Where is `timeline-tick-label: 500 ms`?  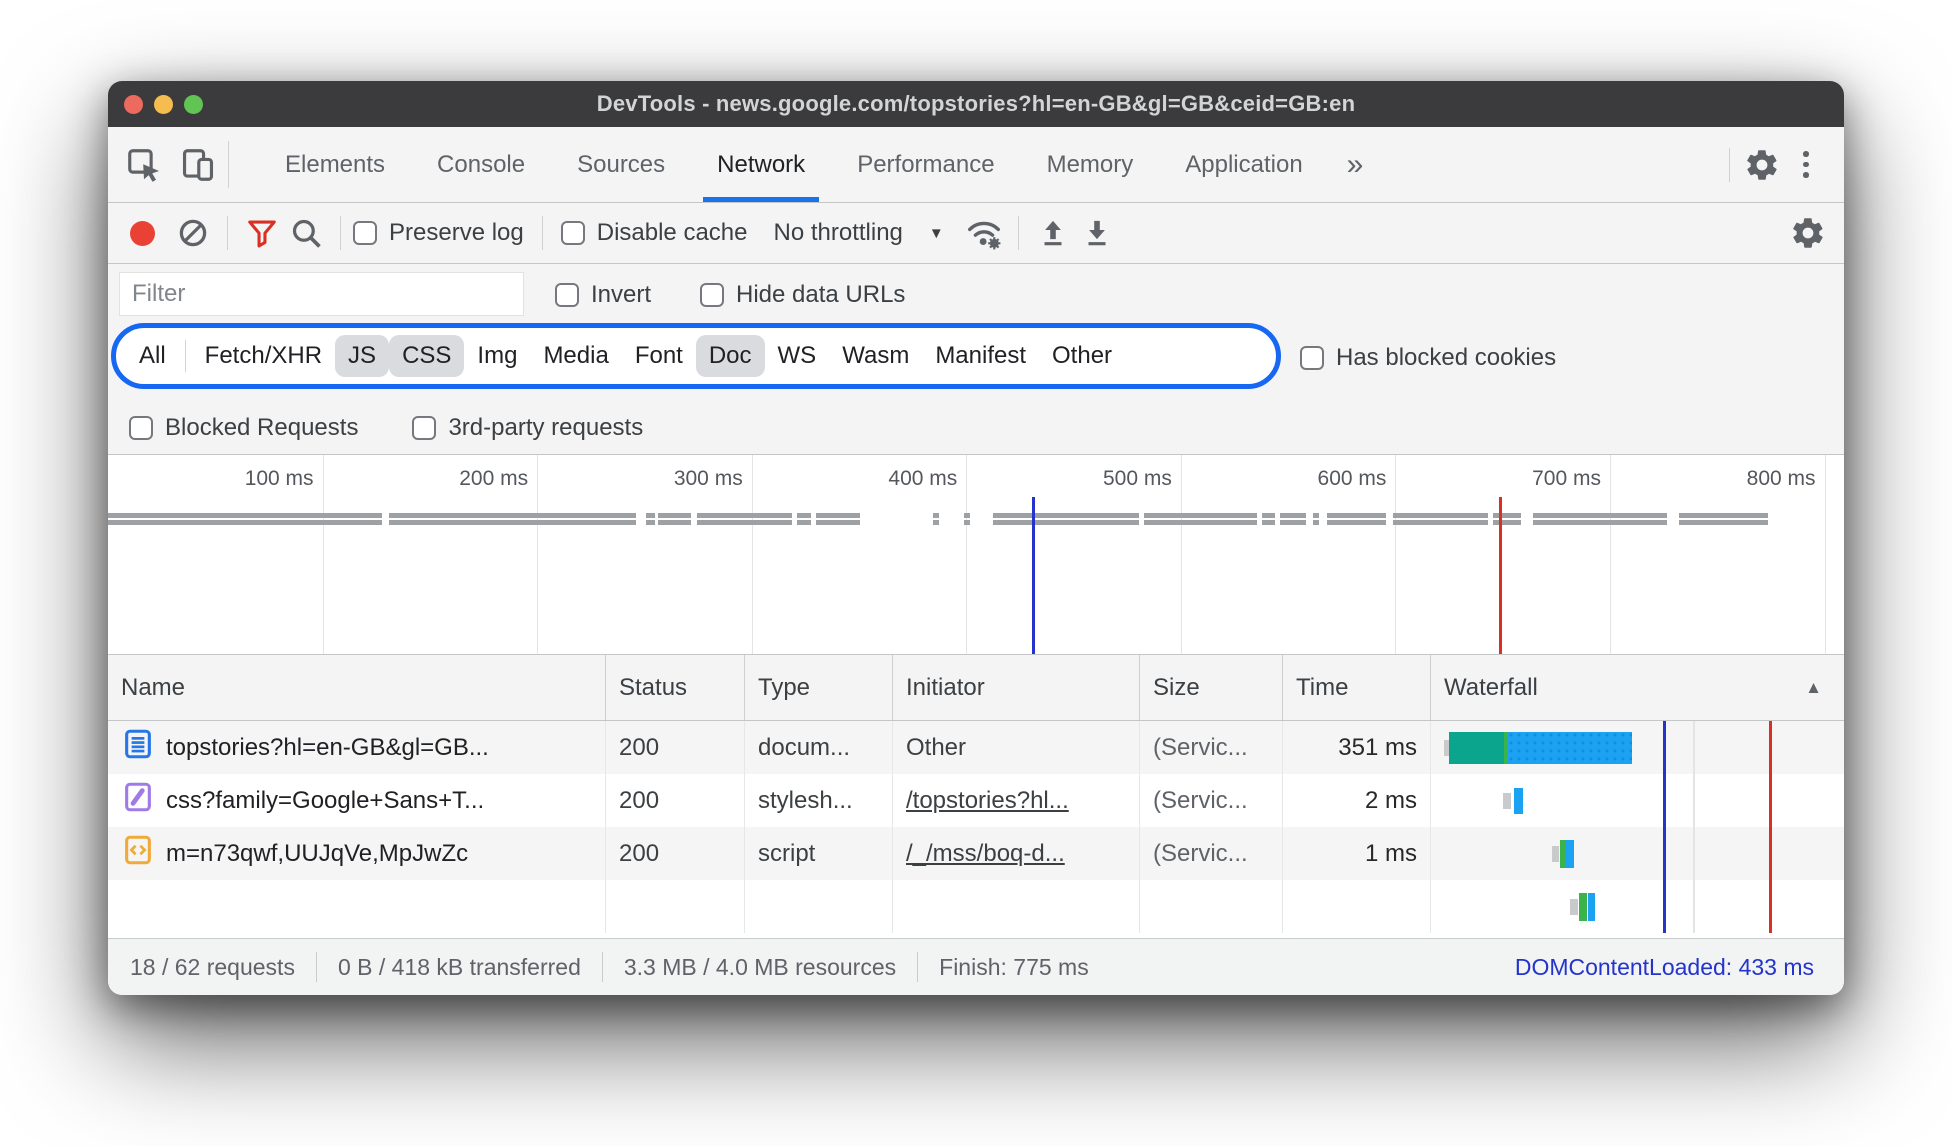
timeline-tick-label: 500 ms is located at coordinates (1137, 478).